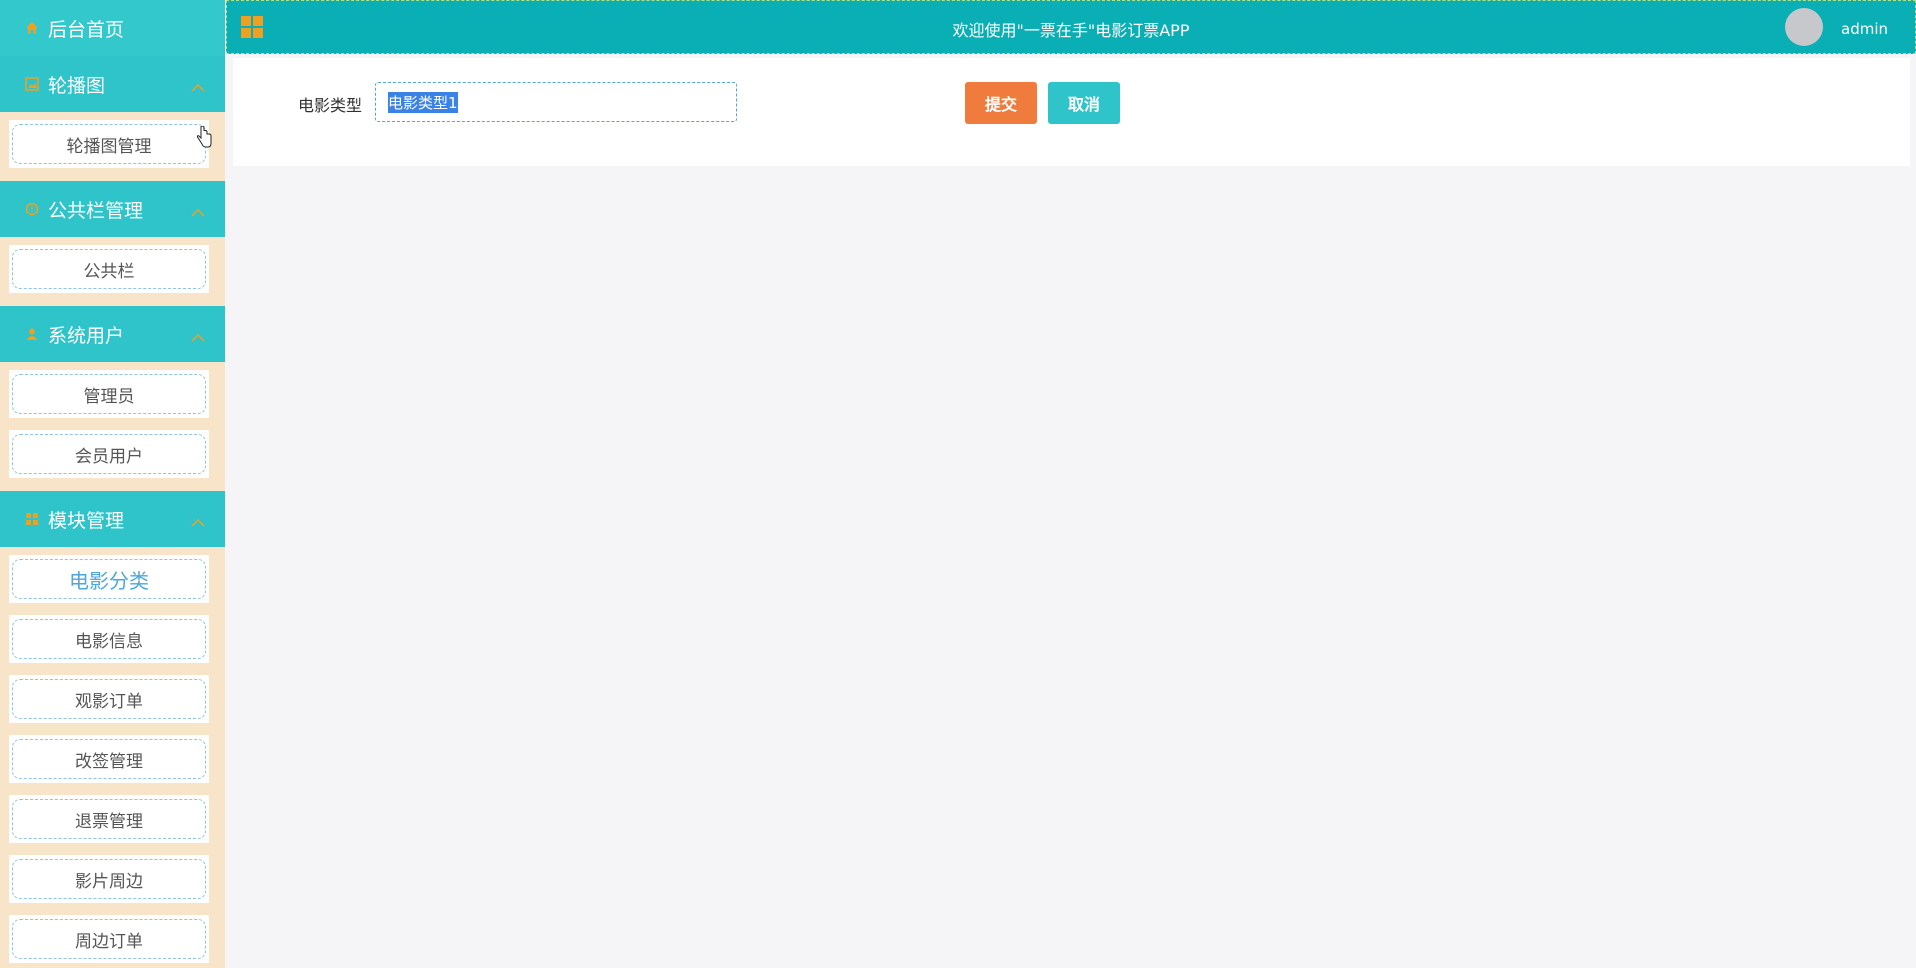 This screenshot has width=1916, height=968. What do you see at coordinates (204, 138) in the screenshot?
I see `pointer-cursor-icon` at bounding box center [204, 138].